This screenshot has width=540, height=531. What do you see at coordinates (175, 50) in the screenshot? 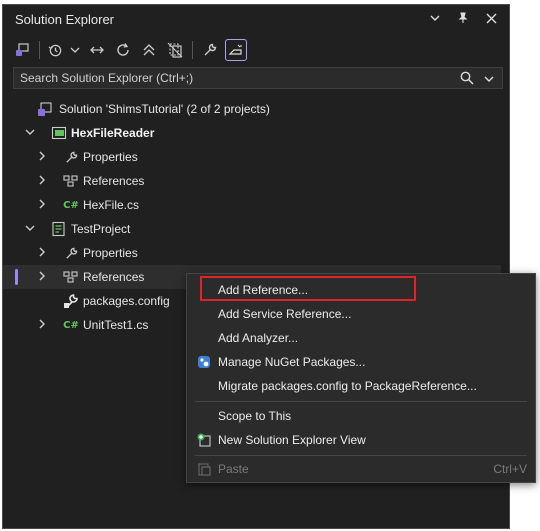
I see `show-all-files-icon` at bounding box center [175, 50].